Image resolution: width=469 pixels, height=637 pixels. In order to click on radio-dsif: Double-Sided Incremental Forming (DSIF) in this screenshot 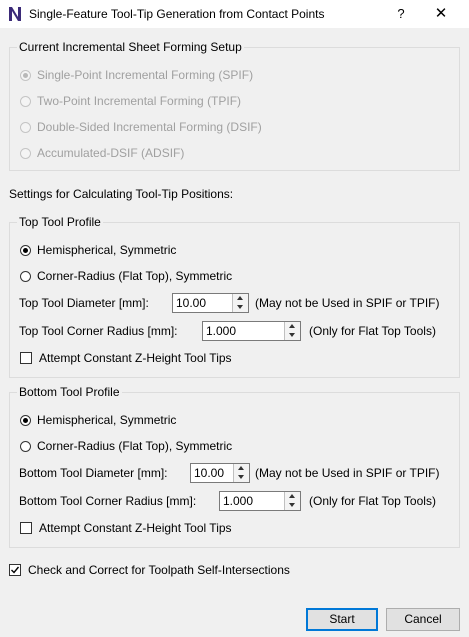, I will do `click(141, 127)`.